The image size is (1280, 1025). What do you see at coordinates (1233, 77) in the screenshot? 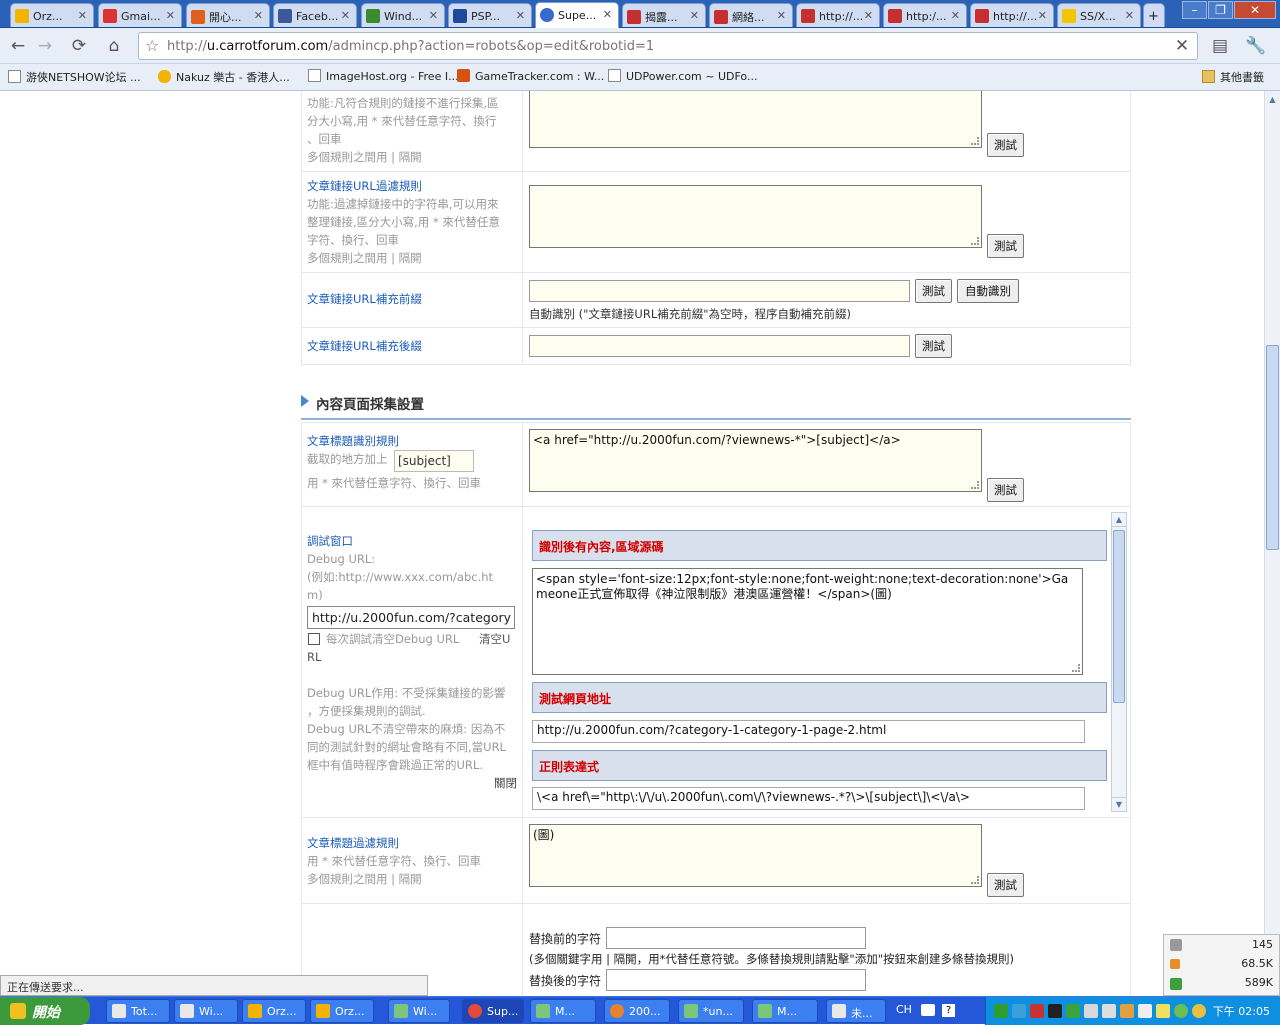
I see `other-bookmarks: 其他書籤` at bounding box center [1233, 77].